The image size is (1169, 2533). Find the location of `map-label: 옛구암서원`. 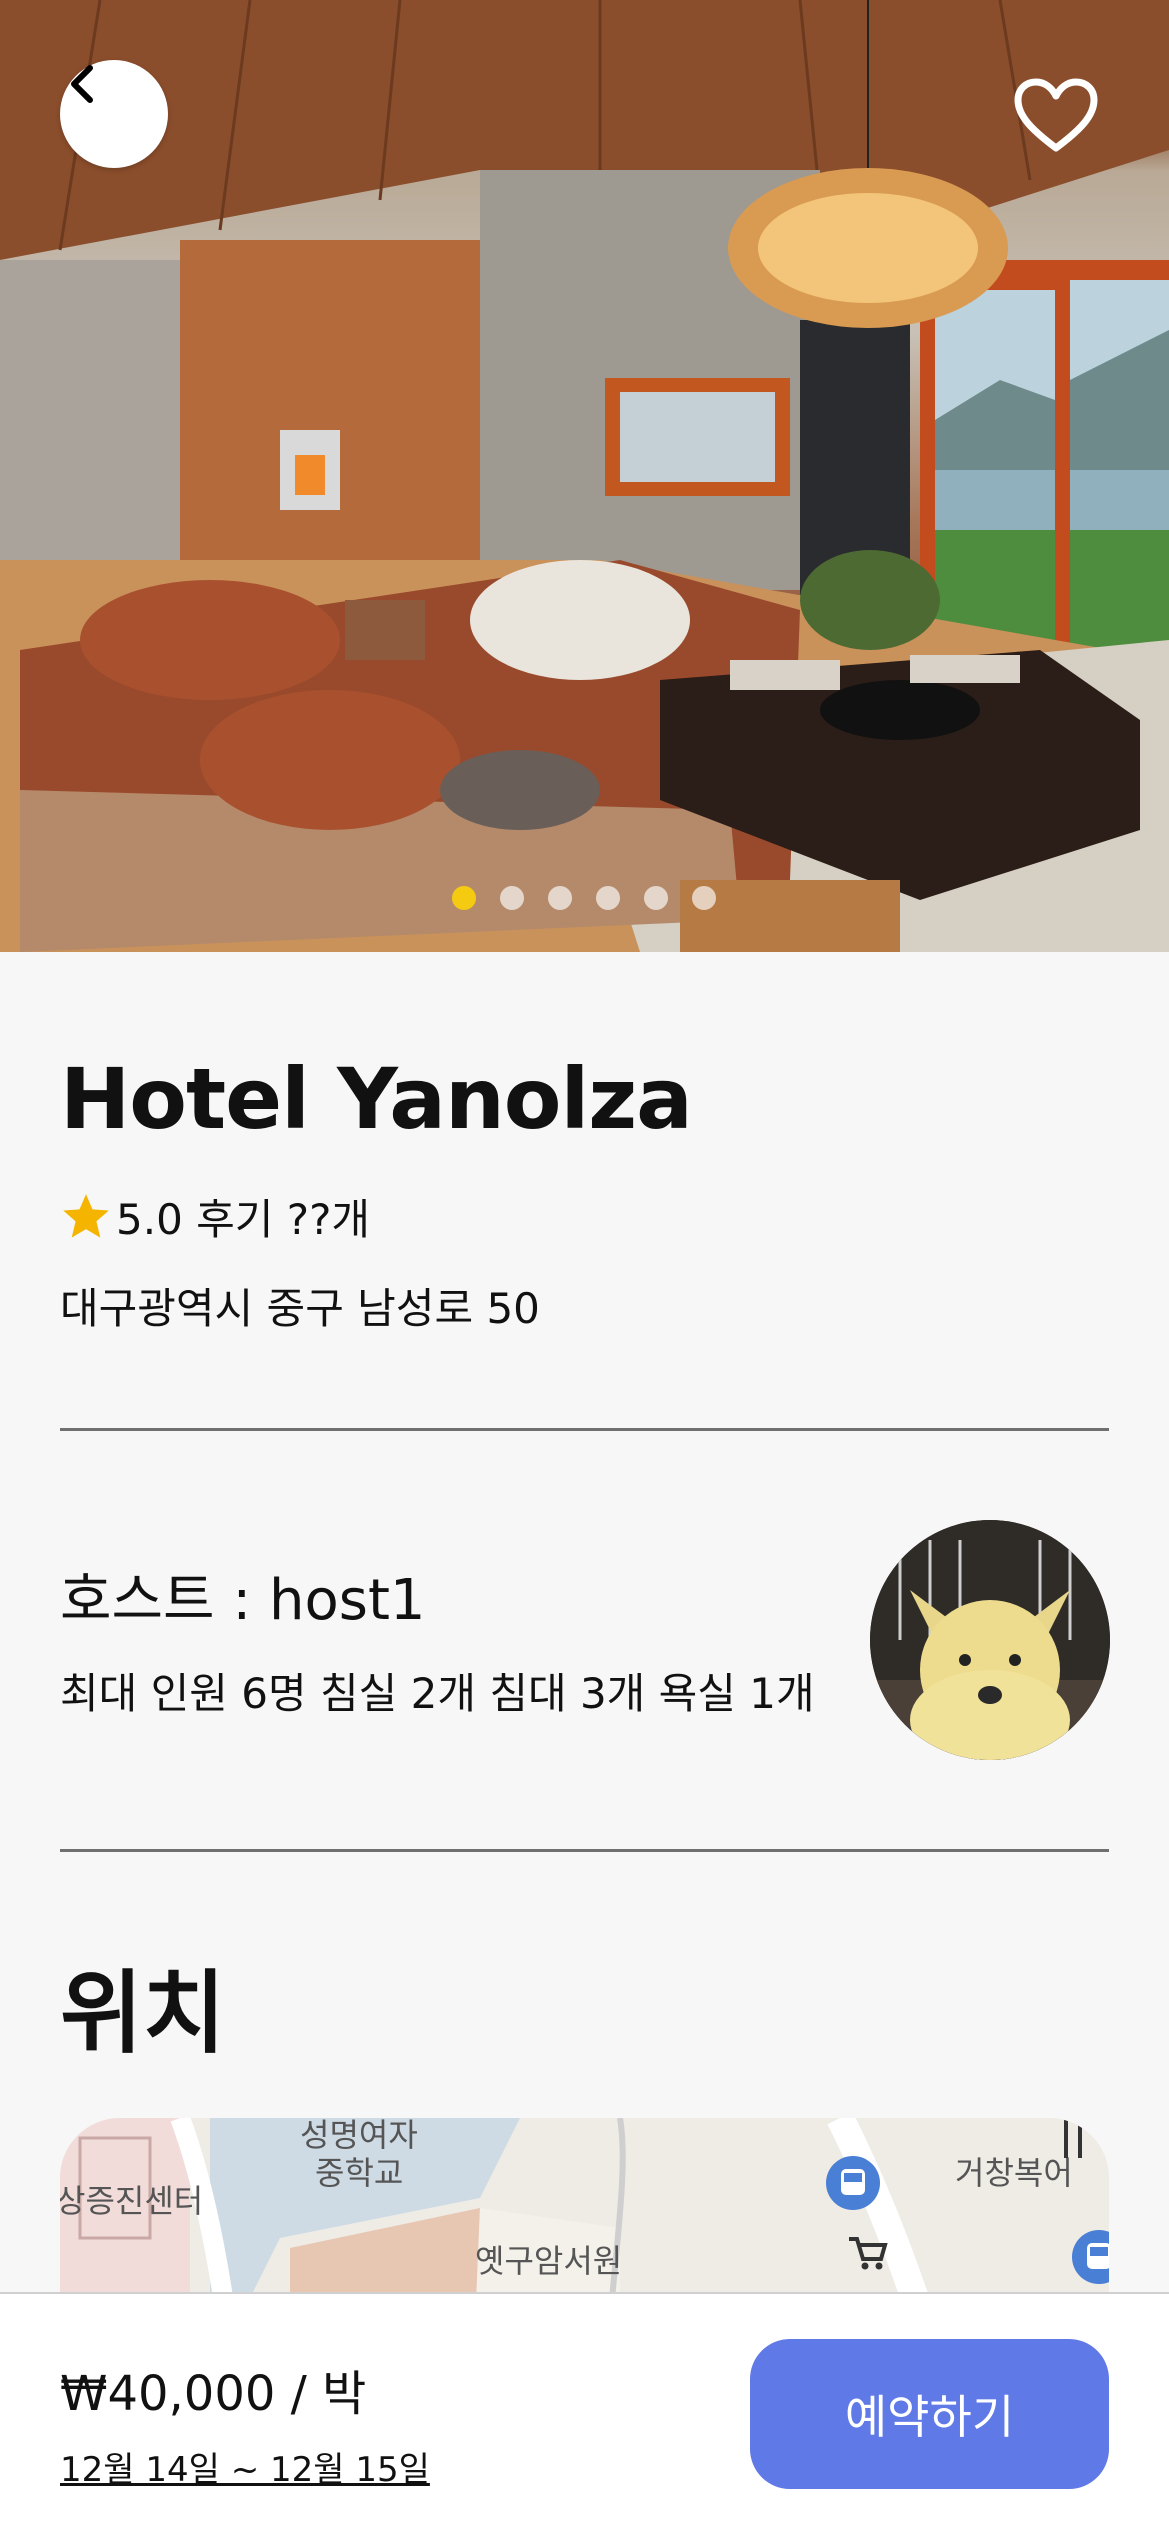

map-label: 옛구암서원 is located at coordinates (549, 2261).